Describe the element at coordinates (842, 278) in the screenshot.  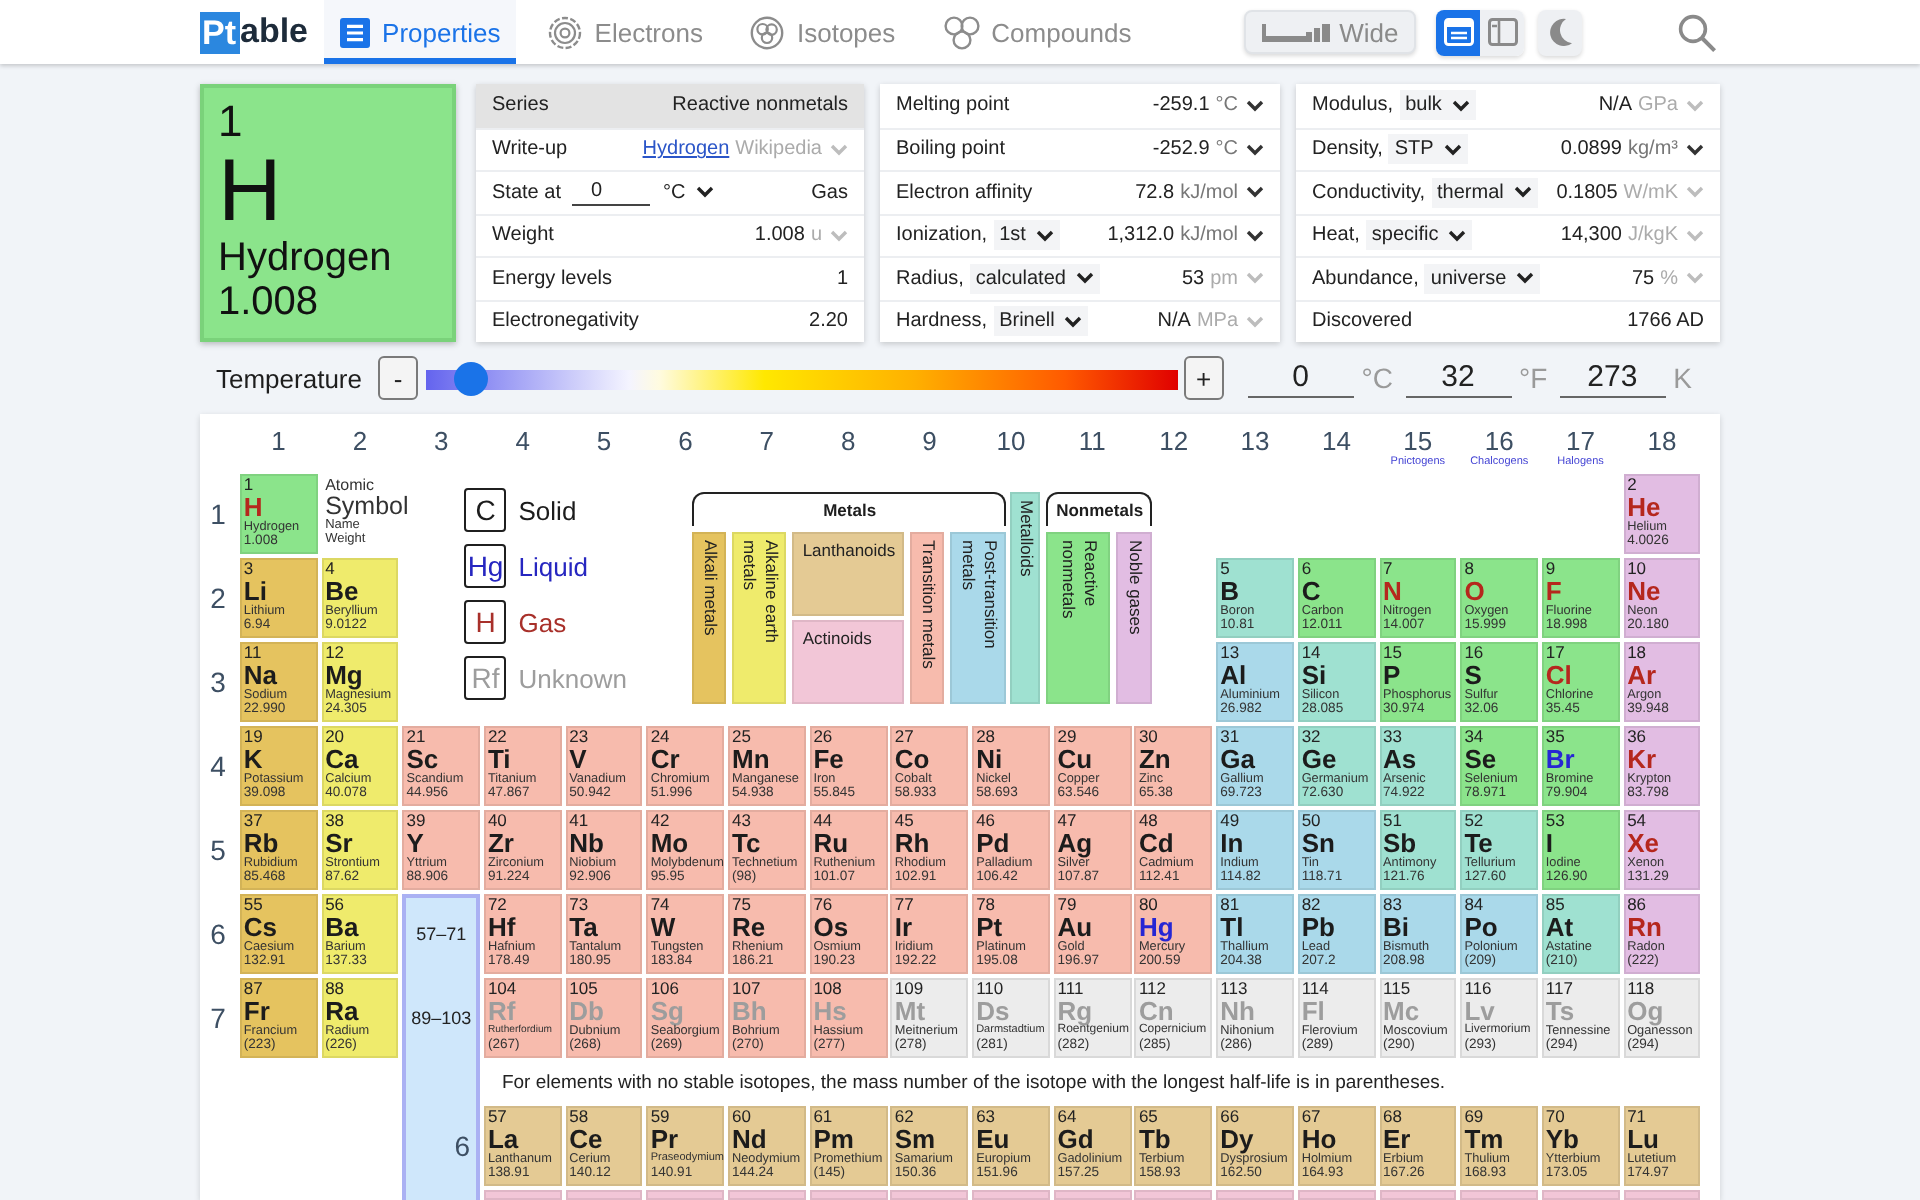
I see `property-value: 1` at that location.